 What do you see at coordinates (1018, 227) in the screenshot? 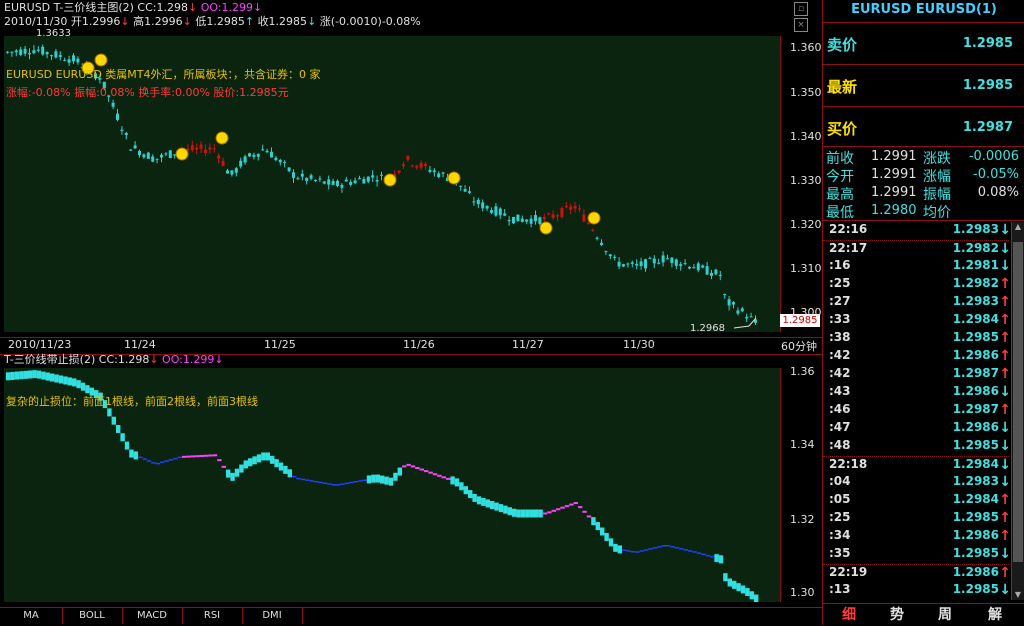
I see `scroll-up-icon: ▲` at bounding box center [1018, 227].